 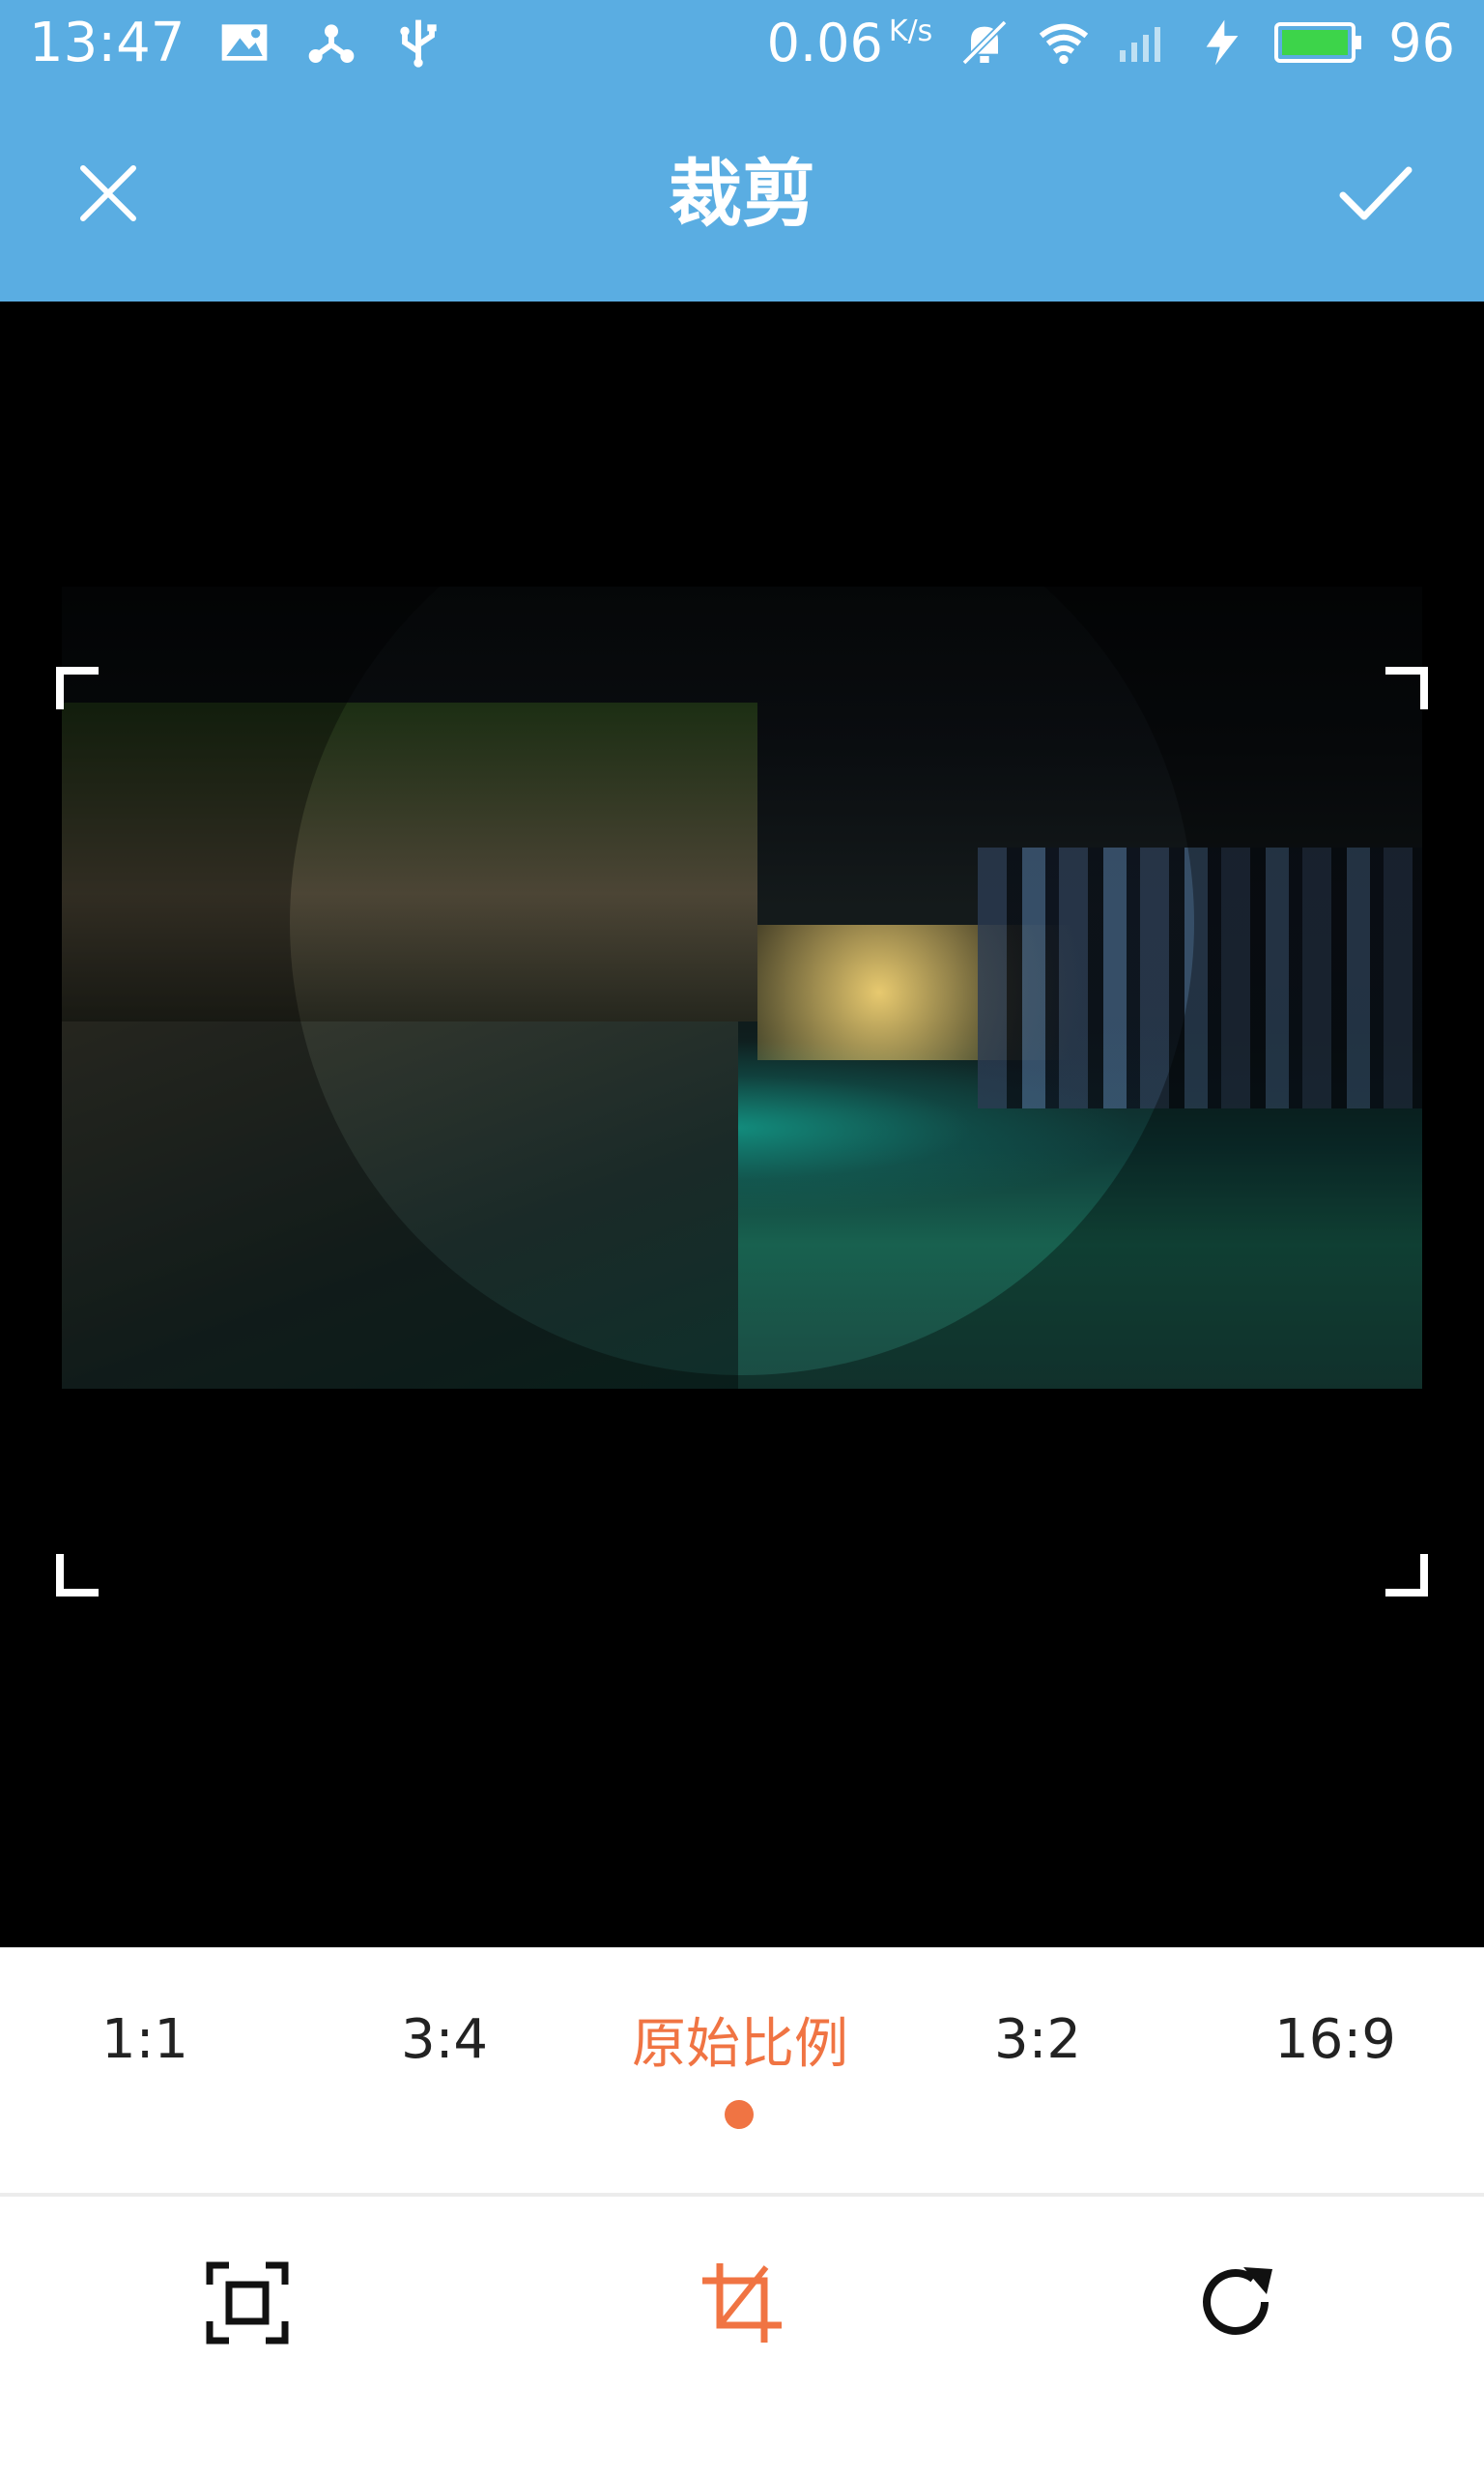 I want to click on status-time: 13:47, so click(x=107, y=42).